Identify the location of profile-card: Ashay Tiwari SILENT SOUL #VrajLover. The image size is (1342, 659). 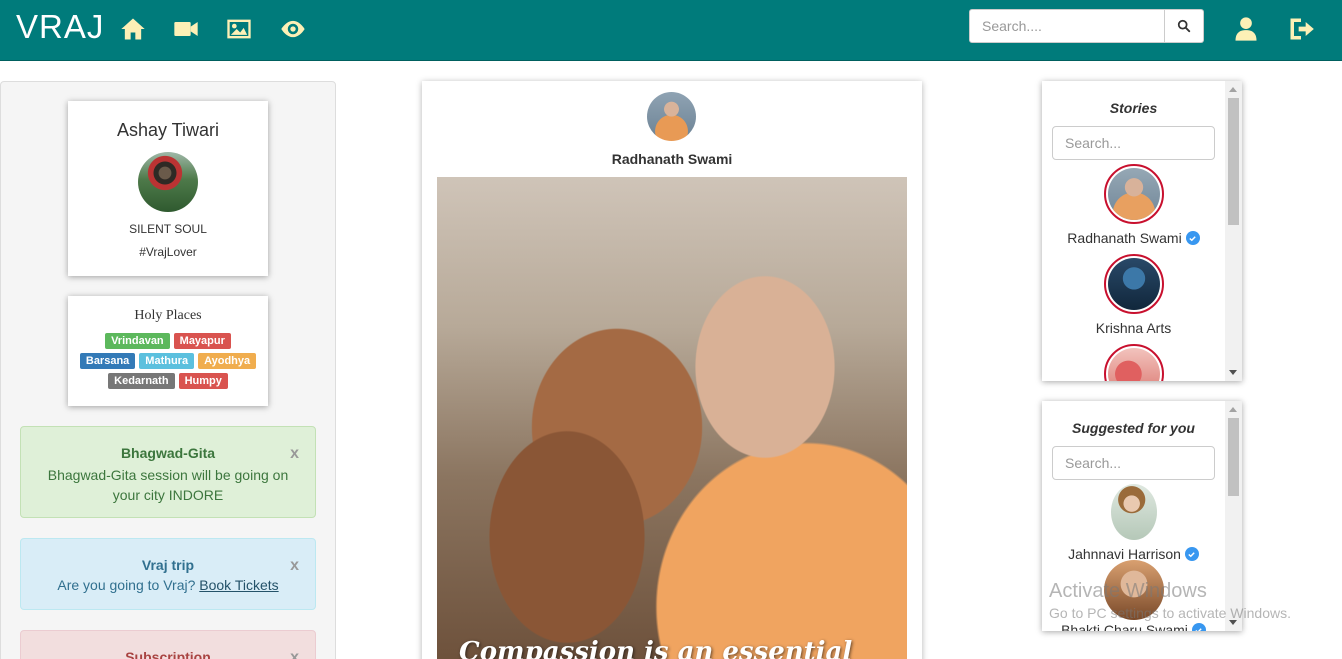
(168, 188).